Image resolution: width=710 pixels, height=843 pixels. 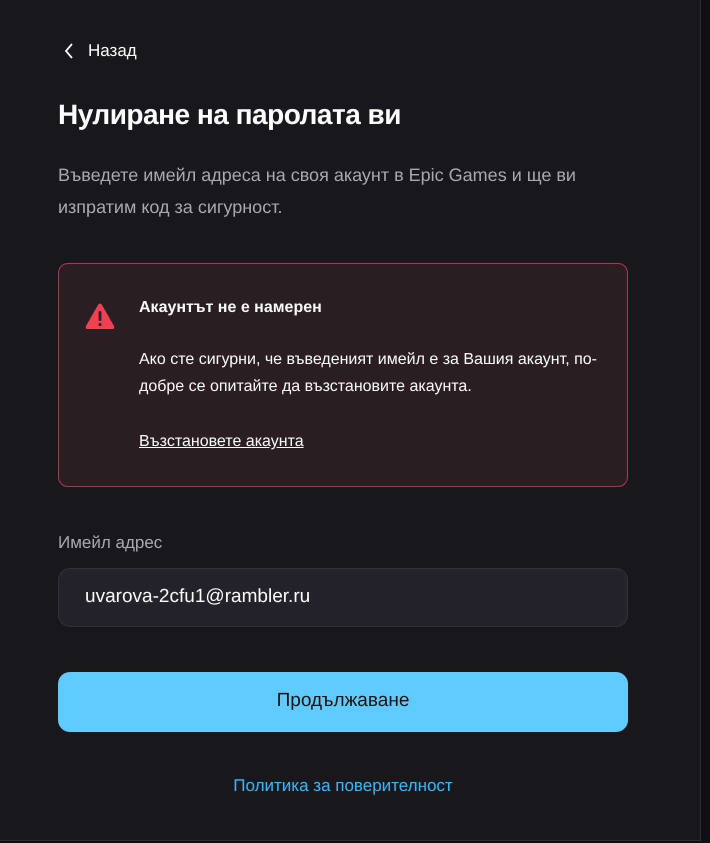 What do you see at coordinates (343, 597) in the screenshot?
I see `email-field: uvarova-2cfu1@rambler.ru` at bounding box center [343, 597].